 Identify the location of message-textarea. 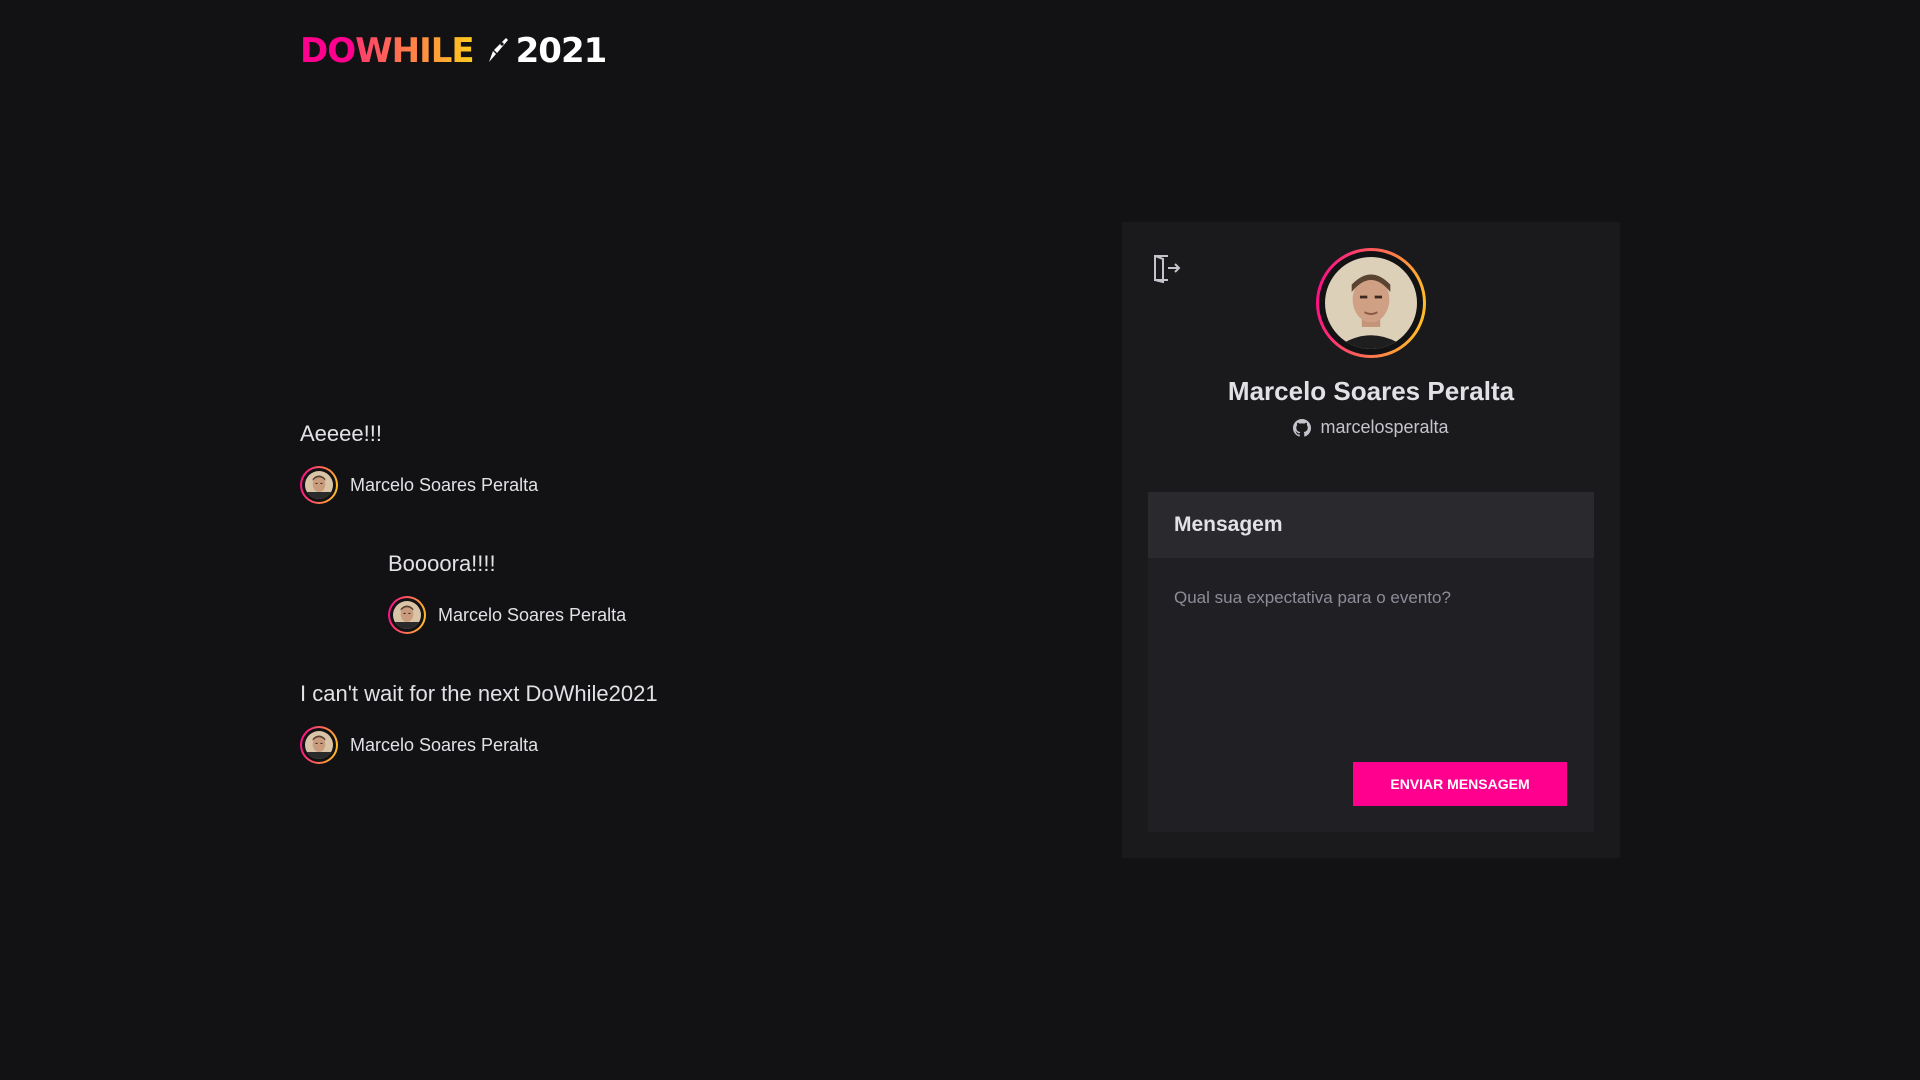
(1371, 653).